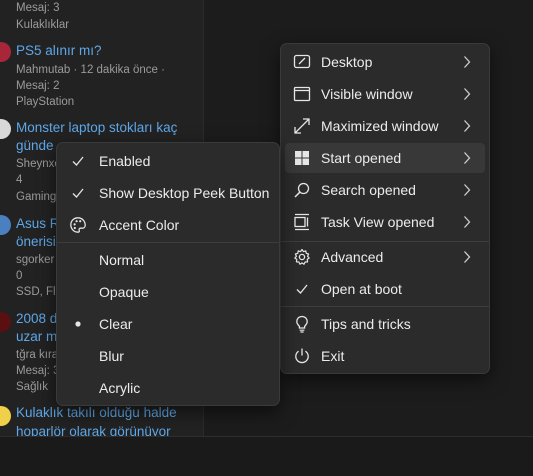  Describe the element at coordinates (78, 225) in the screenshot. I see `palette-icon` at that location.